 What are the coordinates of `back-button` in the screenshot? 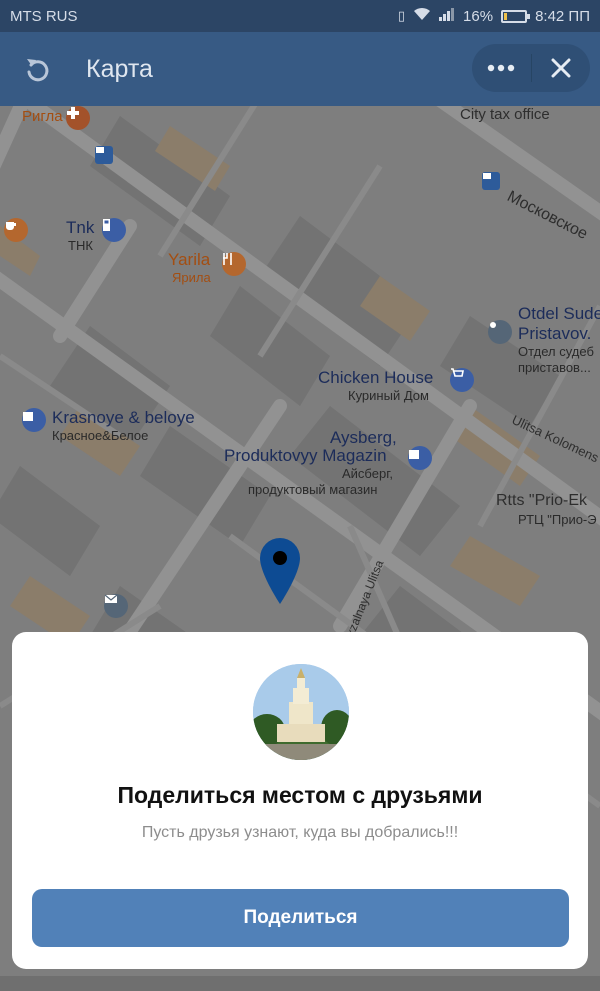 It's located at (37, 69).